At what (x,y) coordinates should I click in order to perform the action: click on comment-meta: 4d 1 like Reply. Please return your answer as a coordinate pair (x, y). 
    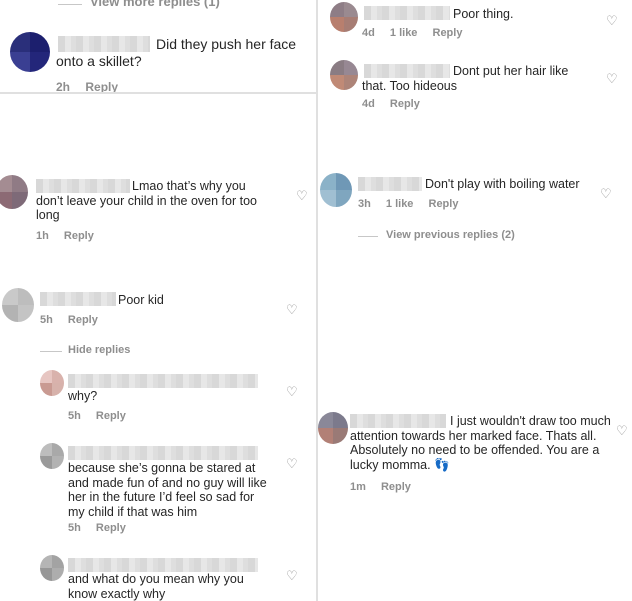
    Looking at the image, I should click on (418, 33).